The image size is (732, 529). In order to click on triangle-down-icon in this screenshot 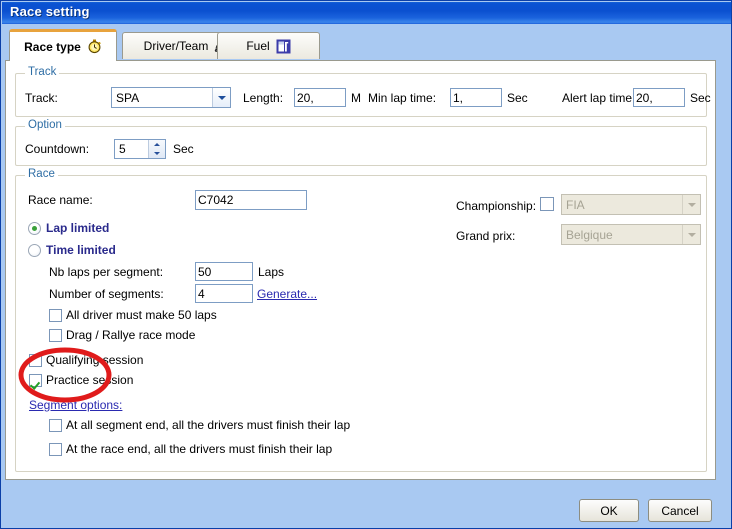, I will do `click(157, 153)`.